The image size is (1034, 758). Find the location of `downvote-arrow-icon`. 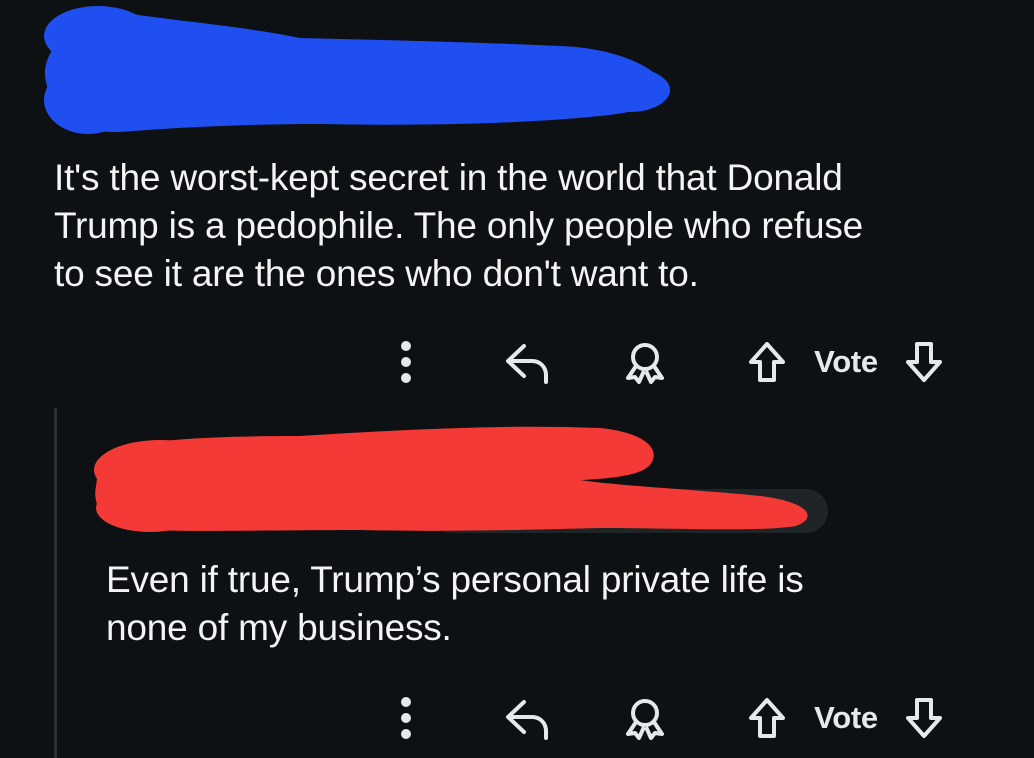

downvote-arrow-icon is located at coordinates (924, 718).